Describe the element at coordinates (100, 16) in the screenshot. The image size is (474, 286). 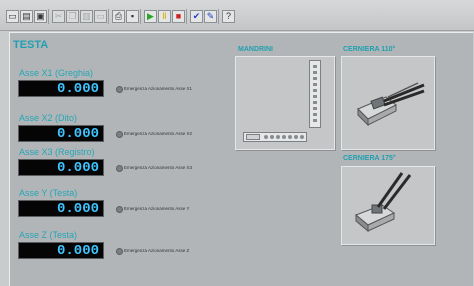
I see `delete-icon: ▭` at that location.